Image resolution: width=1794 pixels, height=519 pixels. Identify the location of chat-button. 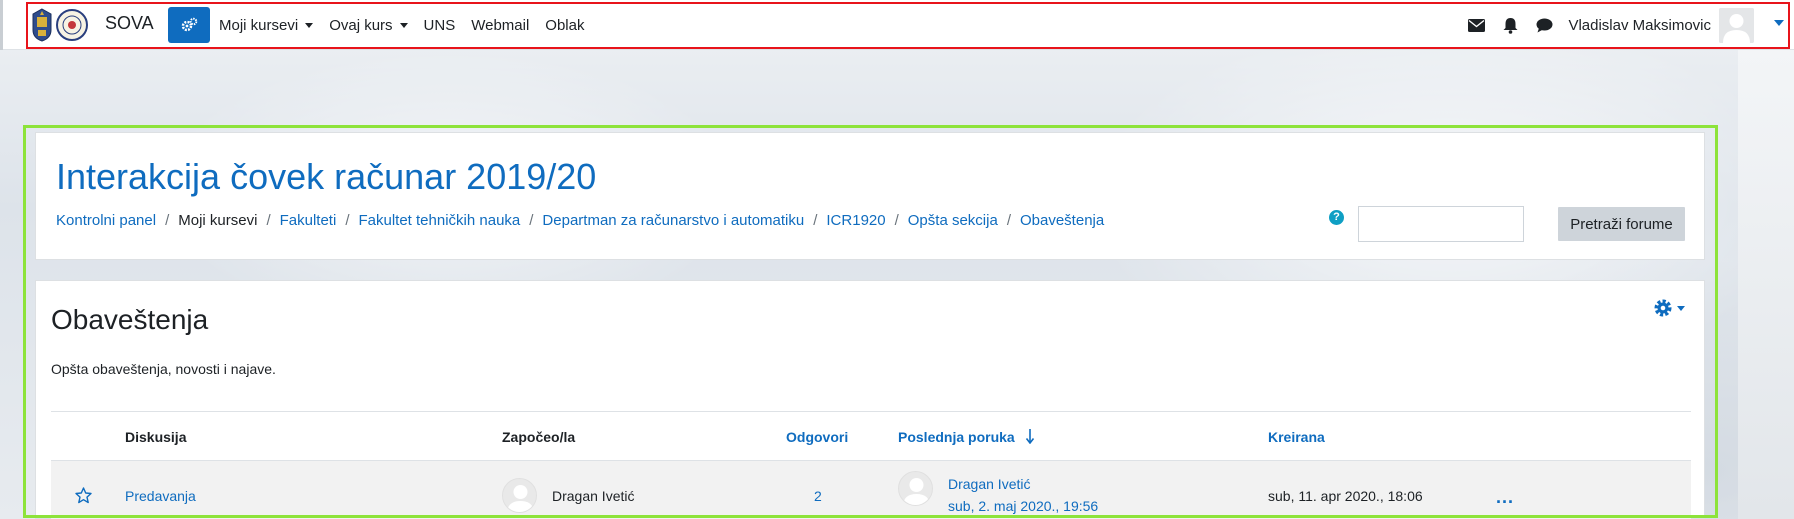
(1544, 25).